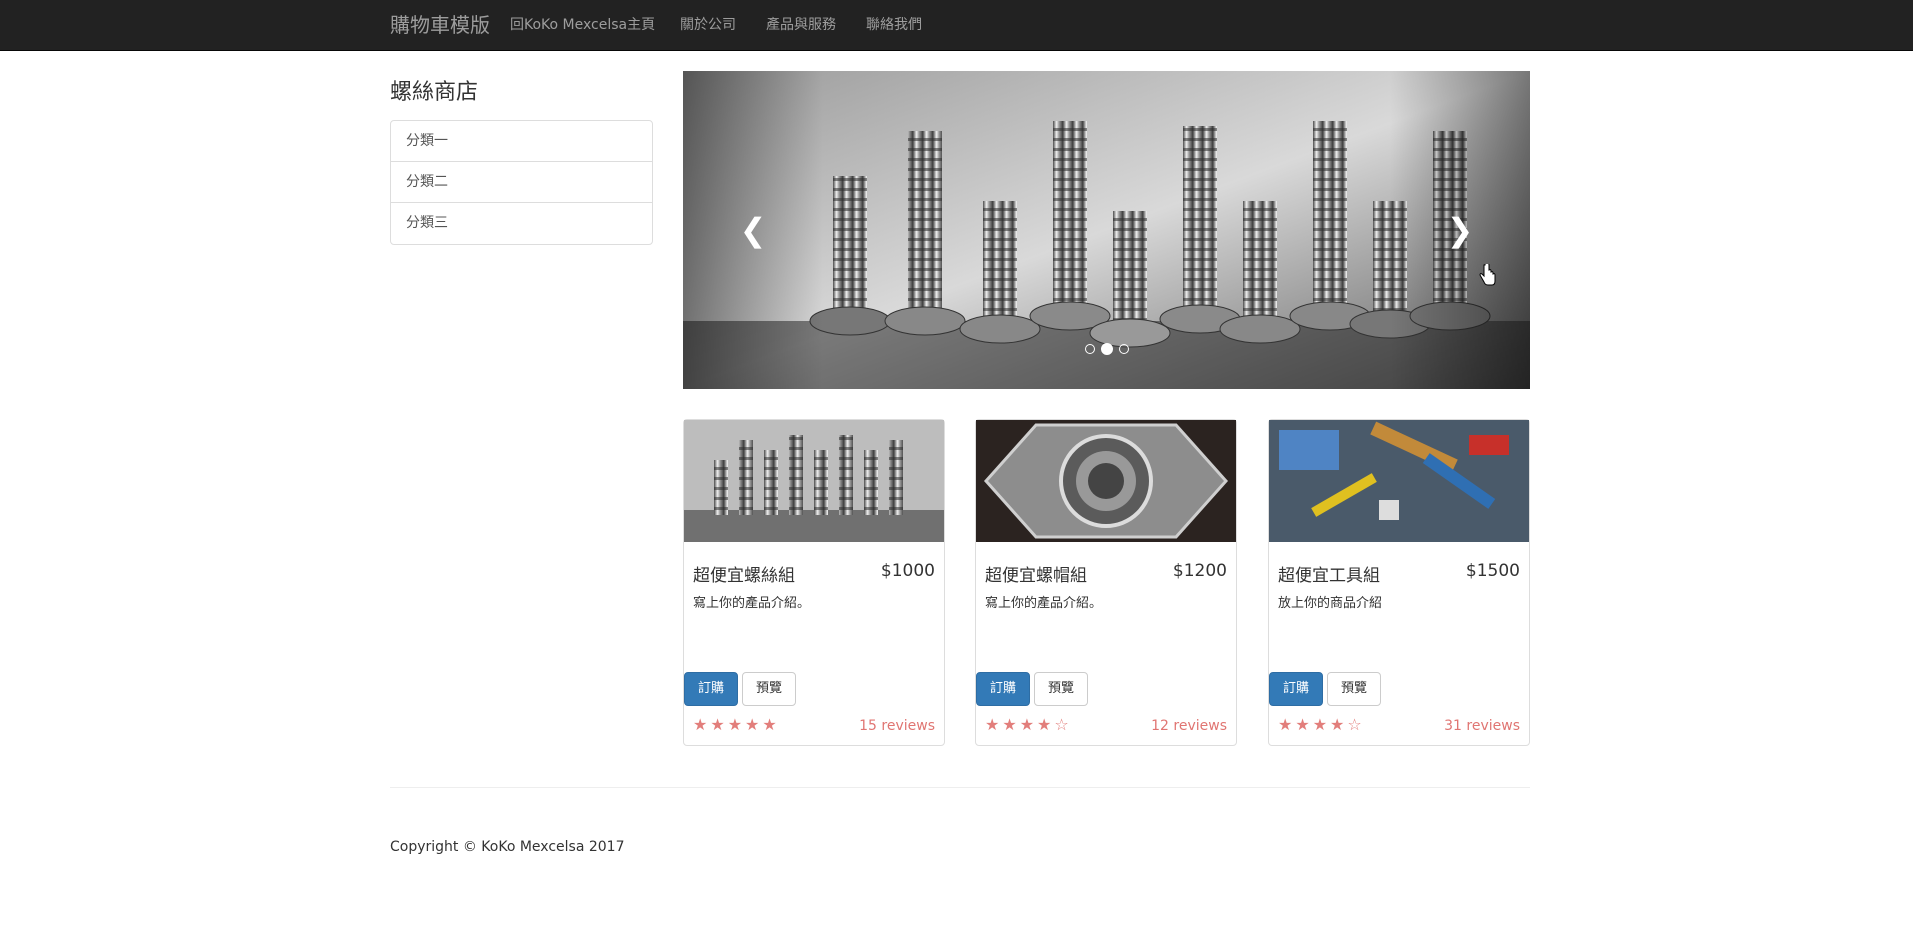 The height and width of the screenshot is (935, 1913). I want to click on product-image-tools, so click(1399, 481).